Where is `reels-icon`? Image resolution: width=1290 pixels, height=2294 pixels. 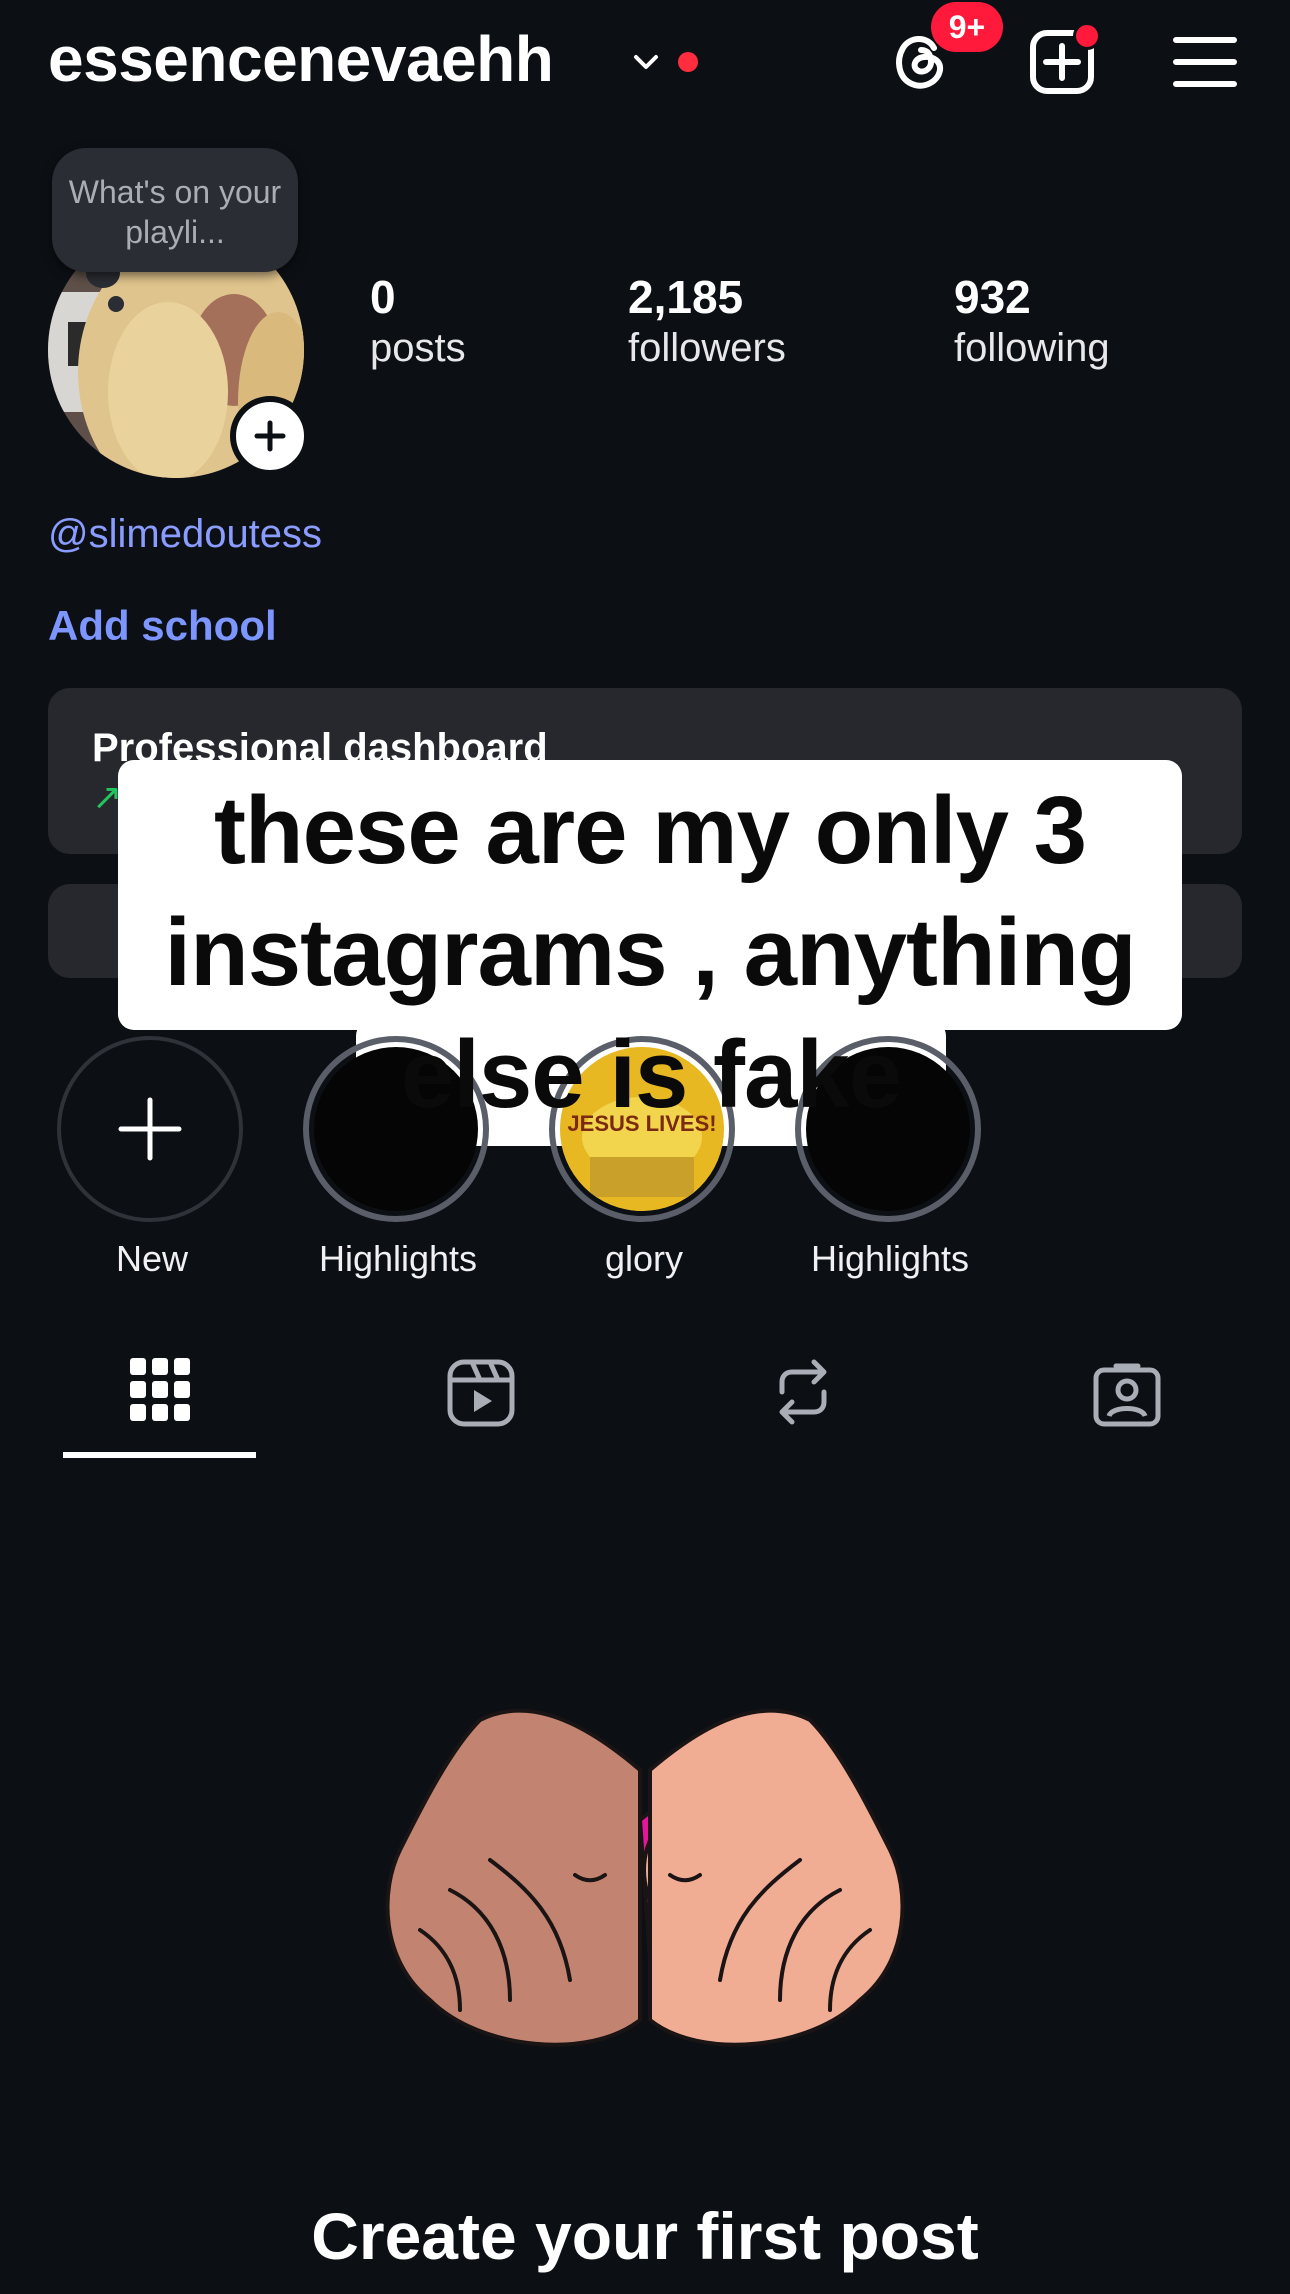 reels-icon is located at coordinates (481, 1393).